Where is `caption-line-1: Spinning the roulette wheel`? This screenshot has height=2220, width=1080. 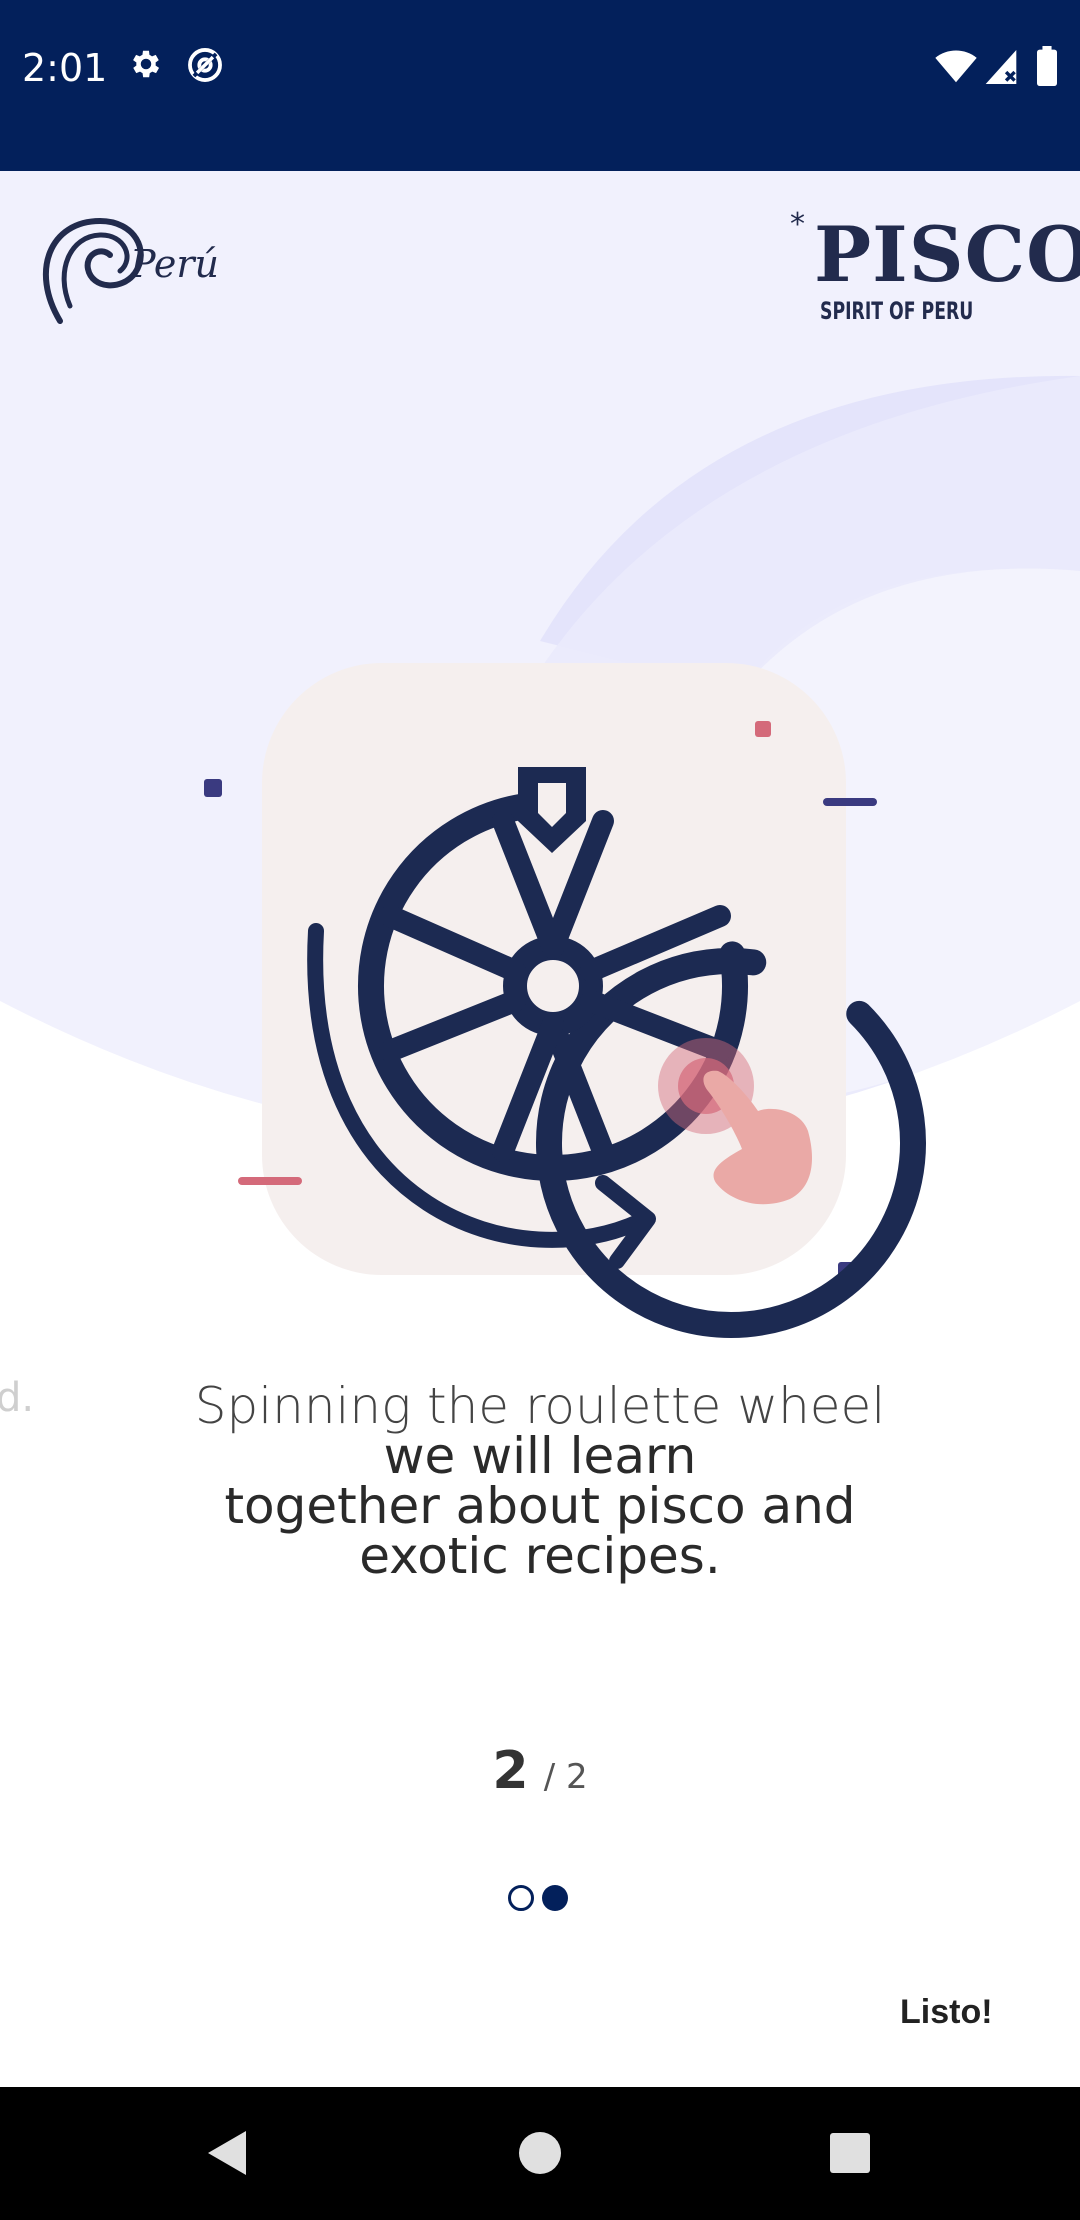 caption-line-1: Spinning the roulette wheel is located at coordinates (540, 1406).